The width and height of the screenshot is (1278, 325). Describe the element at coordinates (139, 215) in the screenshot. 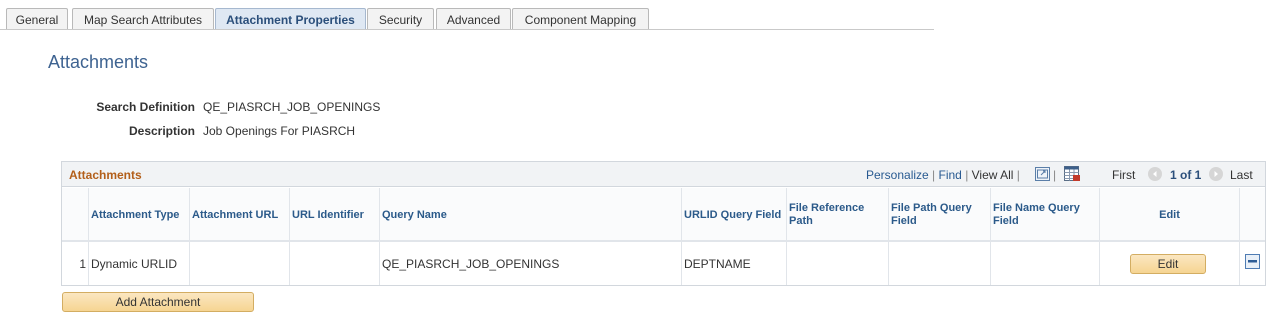

I see `column-header-attachment-type: Attachment Type` at that location.